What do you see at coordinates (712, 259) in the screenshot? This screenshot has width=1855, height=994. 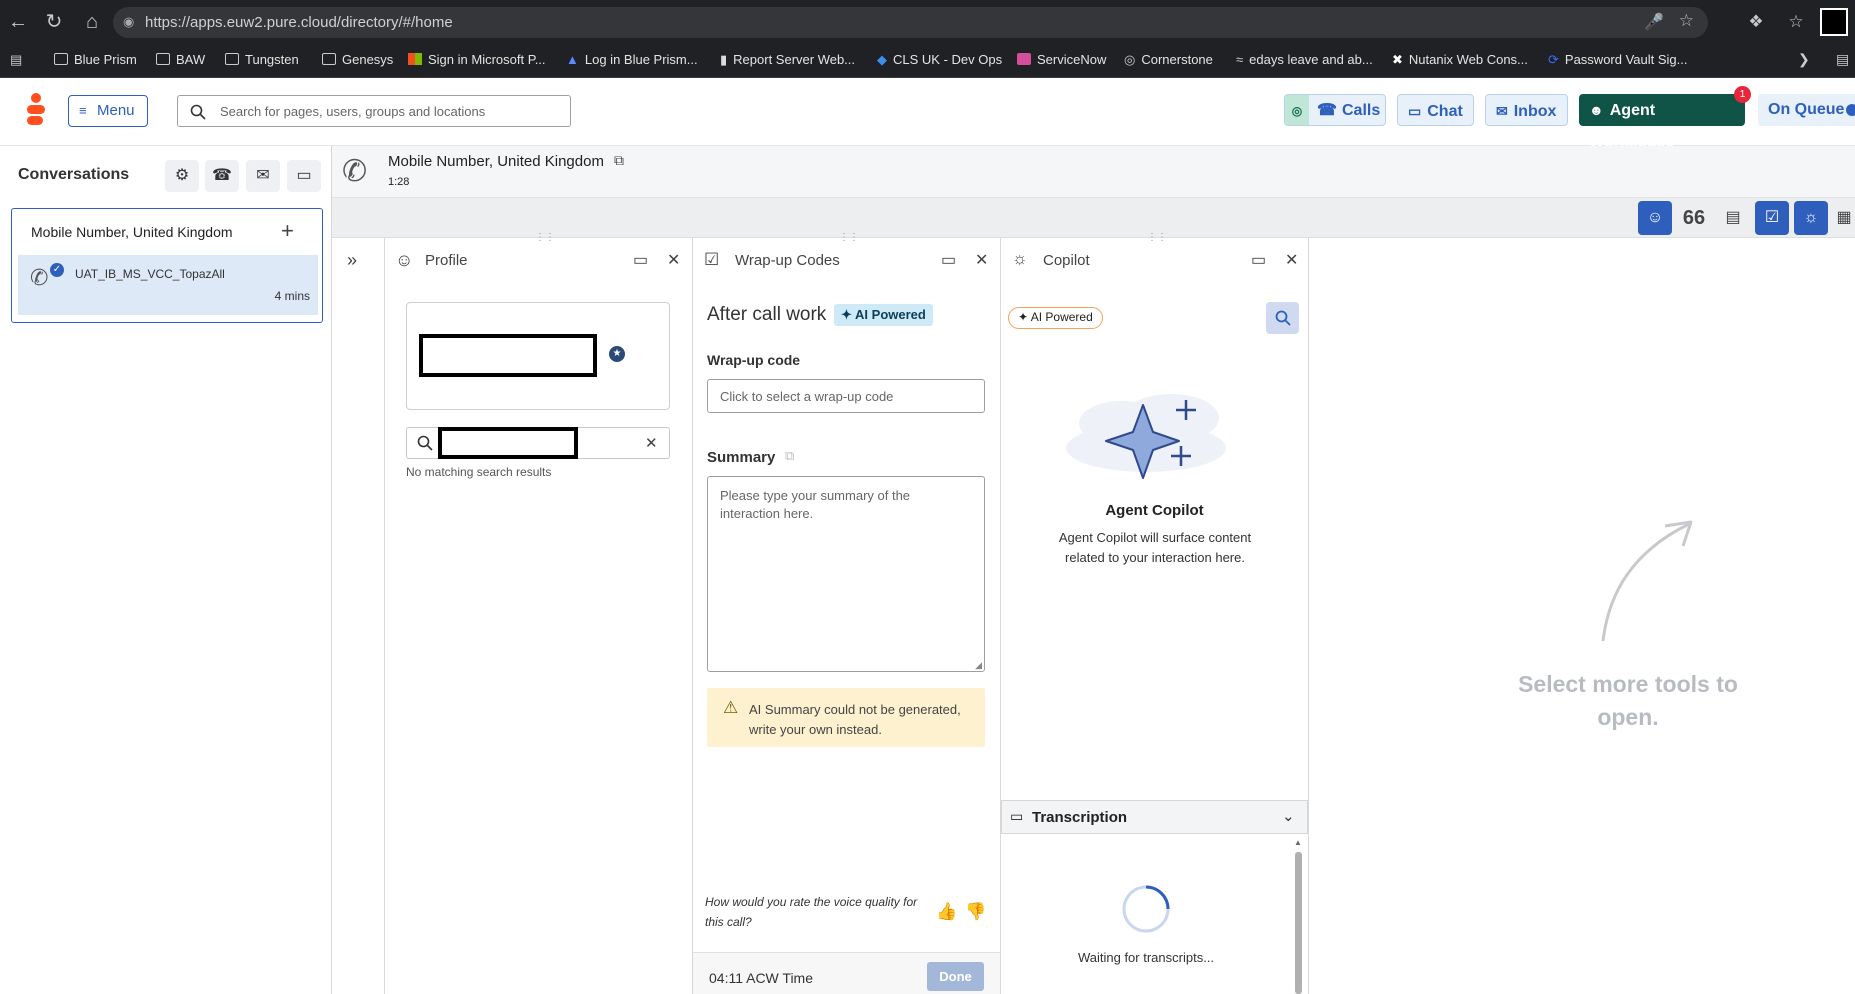 I see `clipboard-icon: ☑` at bounding box center [712, 259].